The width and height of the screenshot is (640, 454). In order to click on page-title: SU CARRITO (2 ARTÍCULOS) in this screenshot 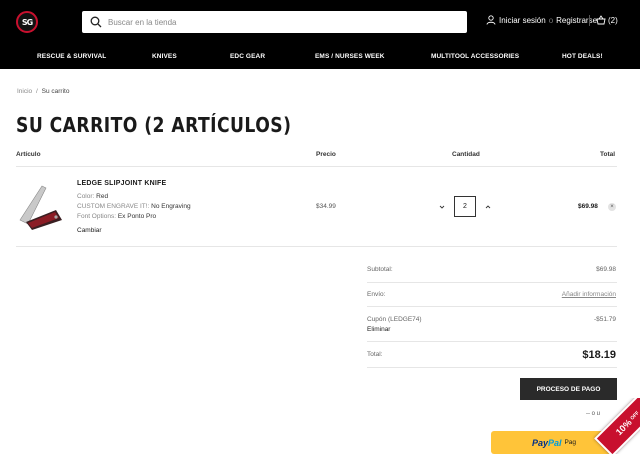, I will do `click(154, 125)`.